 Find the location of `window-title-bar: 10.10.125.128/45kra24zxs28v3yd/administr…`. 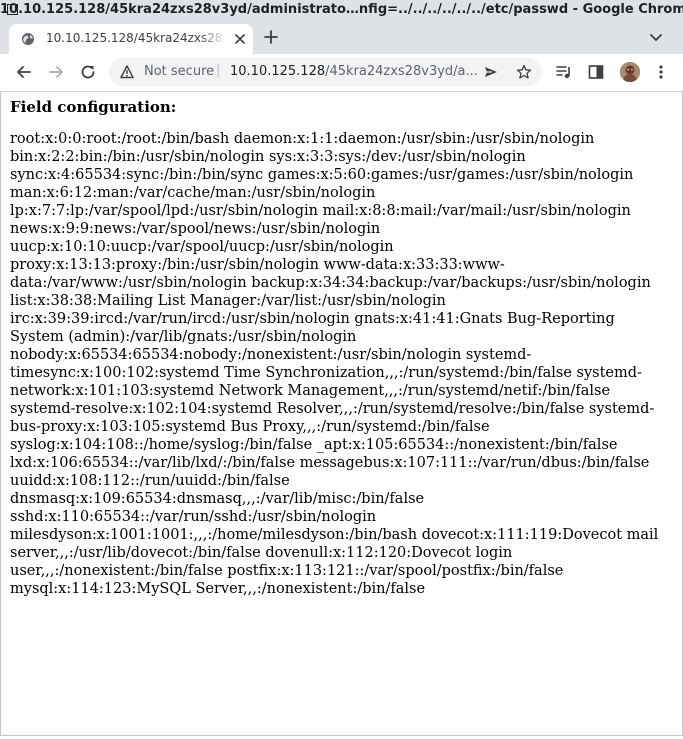

window-title-bar: 10.10.125.128/45kra24zxs28v3yd/administr… is located at coordinates (341, 10).